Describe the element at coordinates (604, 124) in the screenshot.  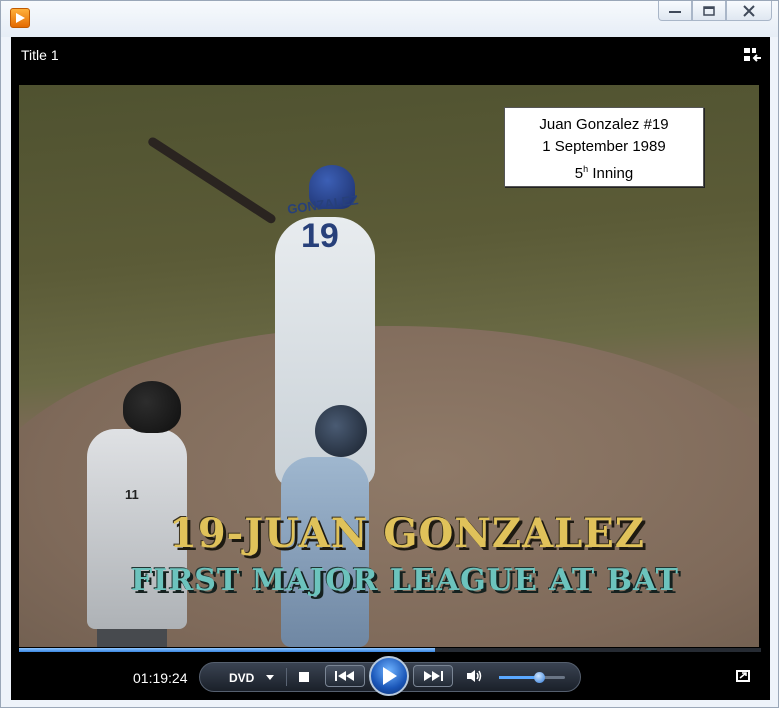
I see `overlay-player: Juan Gonzalez #19` at that location.